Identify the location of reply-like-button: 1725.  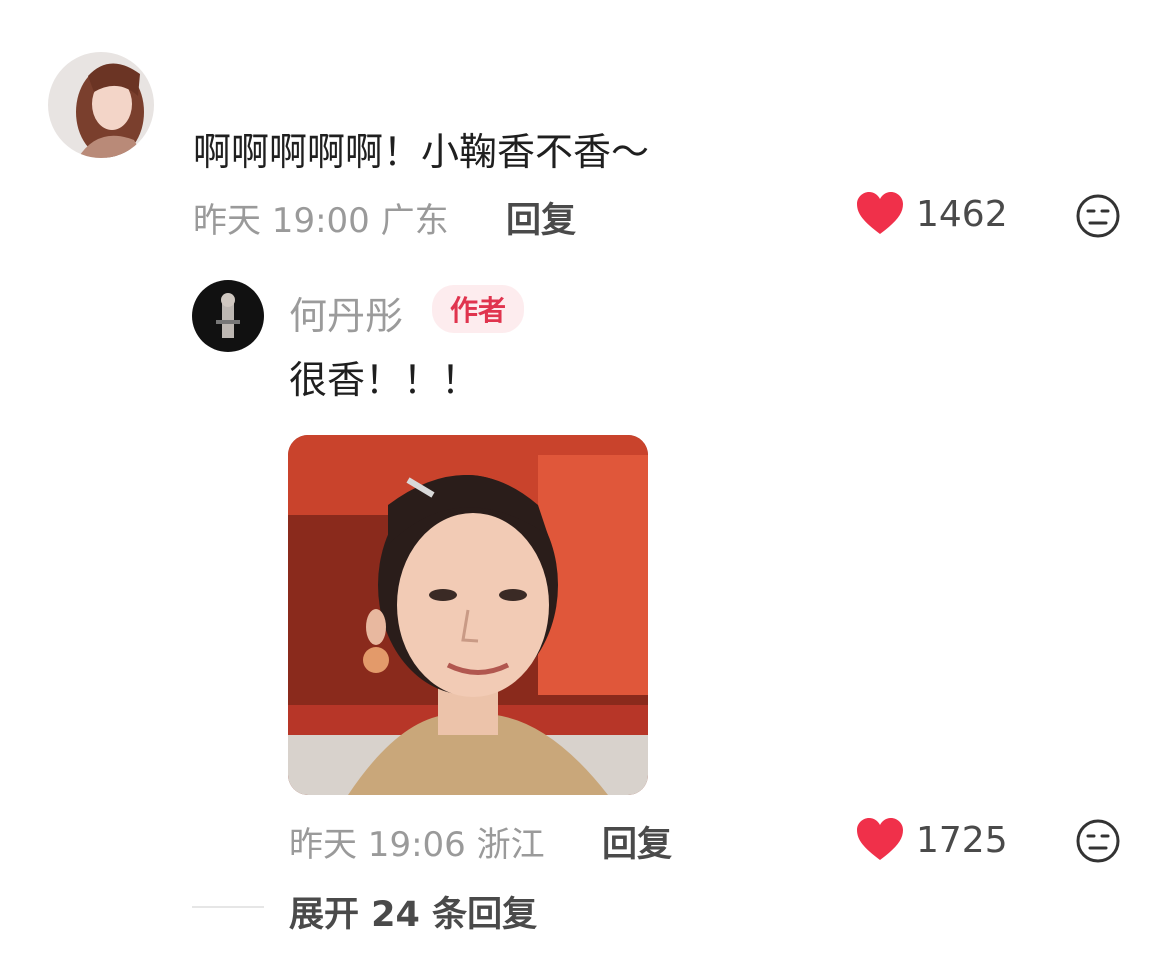
(932, 840).